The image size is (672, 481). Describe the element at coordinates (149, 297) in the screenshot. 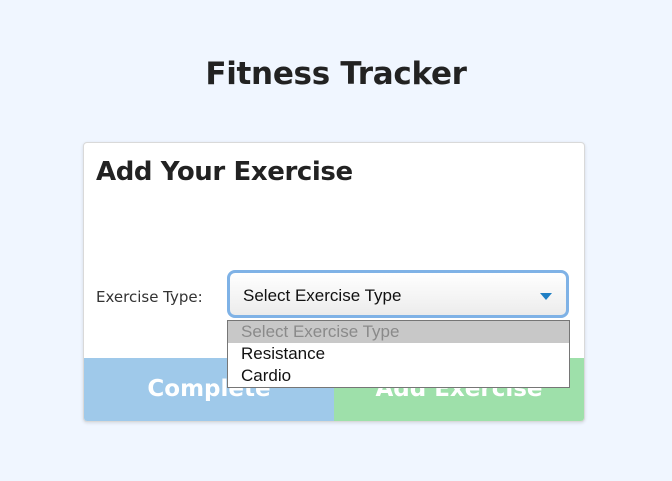

I see `exercise-type-label: Exercise Type:` at that location.